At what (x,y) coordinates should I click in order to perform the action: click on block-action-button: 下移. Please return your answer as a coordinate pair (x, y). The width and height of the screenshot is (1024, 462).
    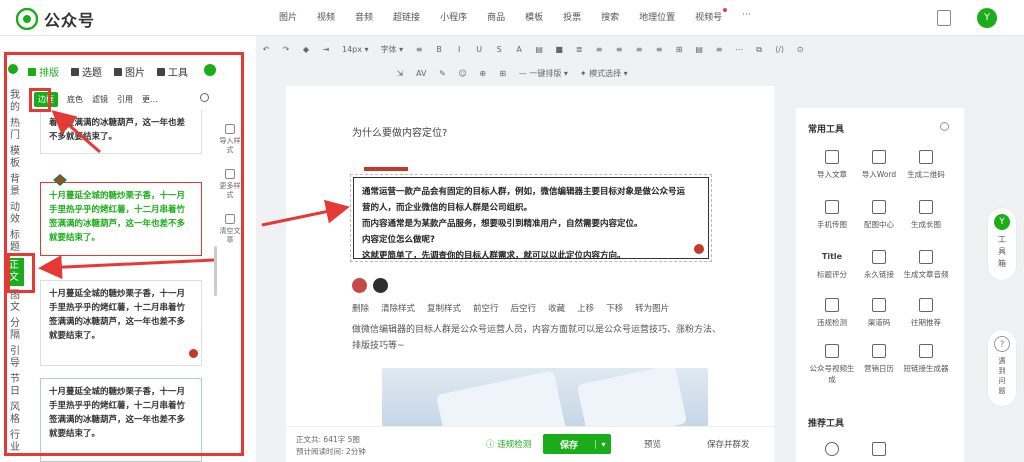
    Looking at the image, I should click on (614, 308).